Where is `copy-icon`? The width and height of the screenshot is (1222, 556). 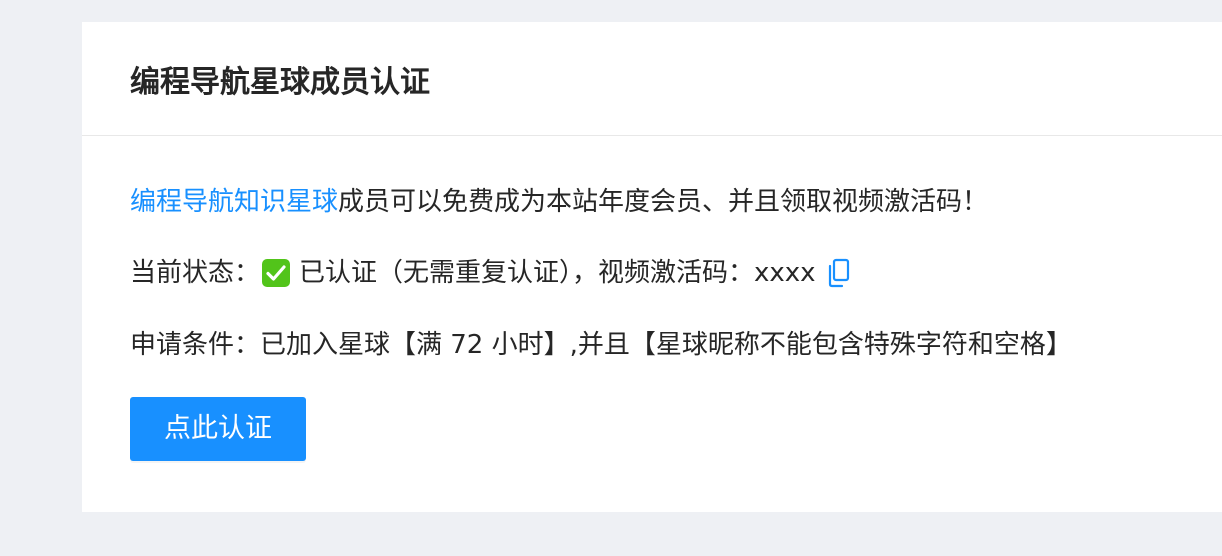
copy-icon is located at coordinates (839, 273).